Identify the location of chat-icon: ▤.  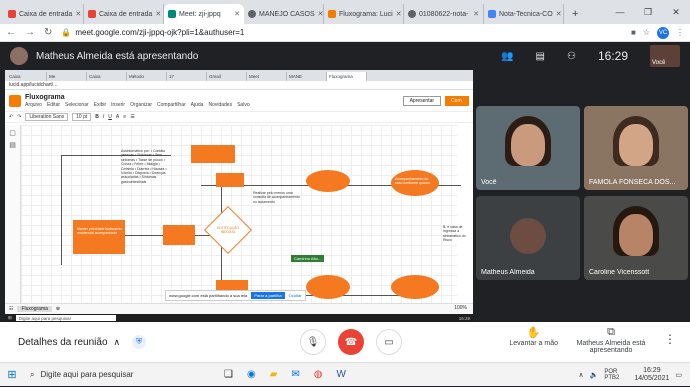
(540, 56).